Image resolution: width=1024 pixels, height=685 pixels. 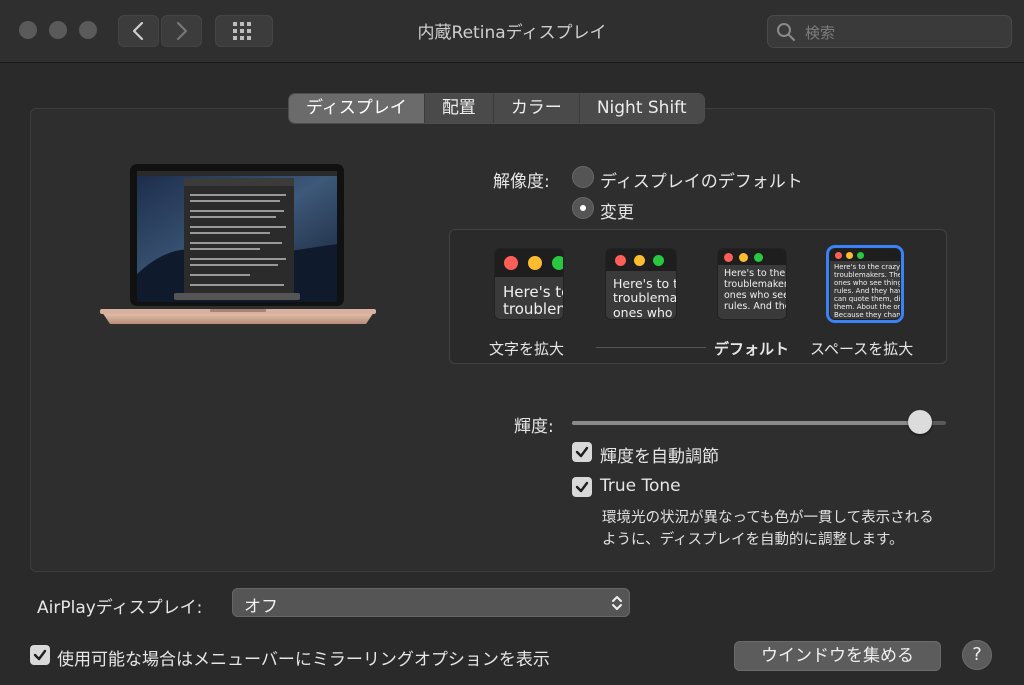 I want to click on true-tone-description-line: 環境光の状況が異なっても色が一貫して表示される, so click(x=768, y=518).